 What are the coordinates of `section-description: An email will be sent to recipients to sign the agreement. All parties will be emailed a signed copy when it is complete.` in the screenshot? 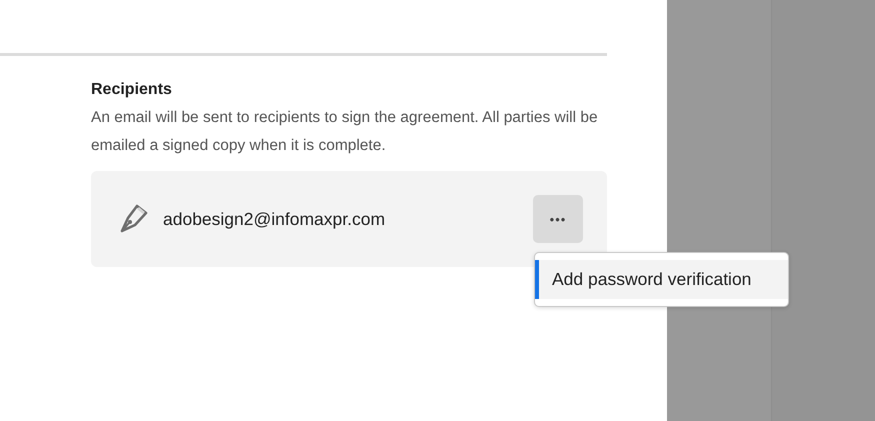 It's located at (345, 132).